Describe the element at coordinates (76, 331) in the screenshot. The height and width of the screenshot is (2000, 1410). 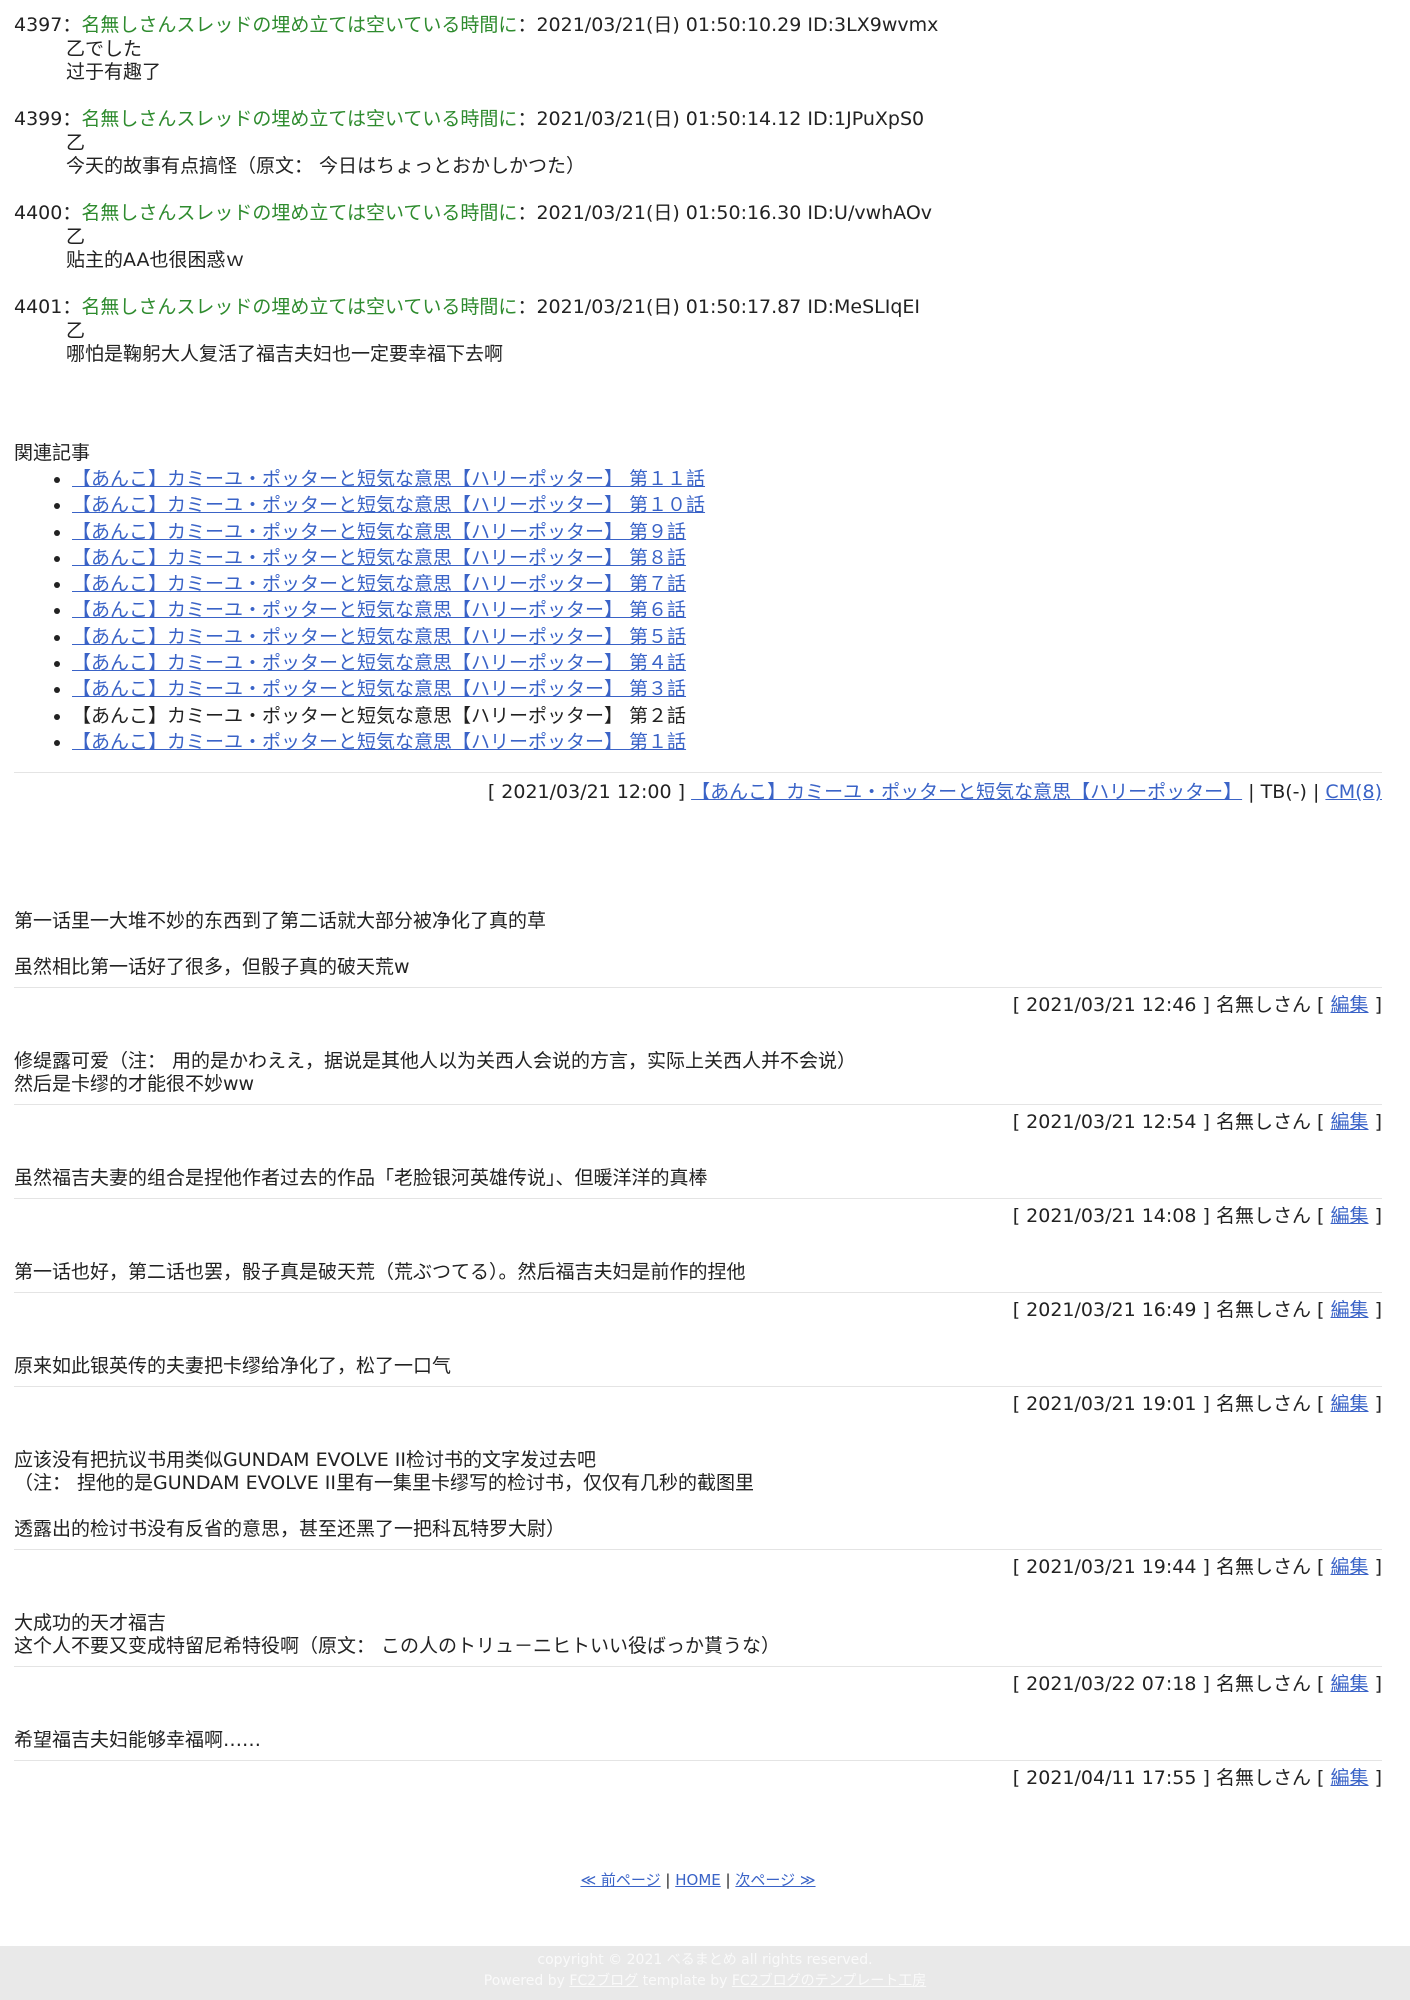
I see `post-text: 乙` at that location.